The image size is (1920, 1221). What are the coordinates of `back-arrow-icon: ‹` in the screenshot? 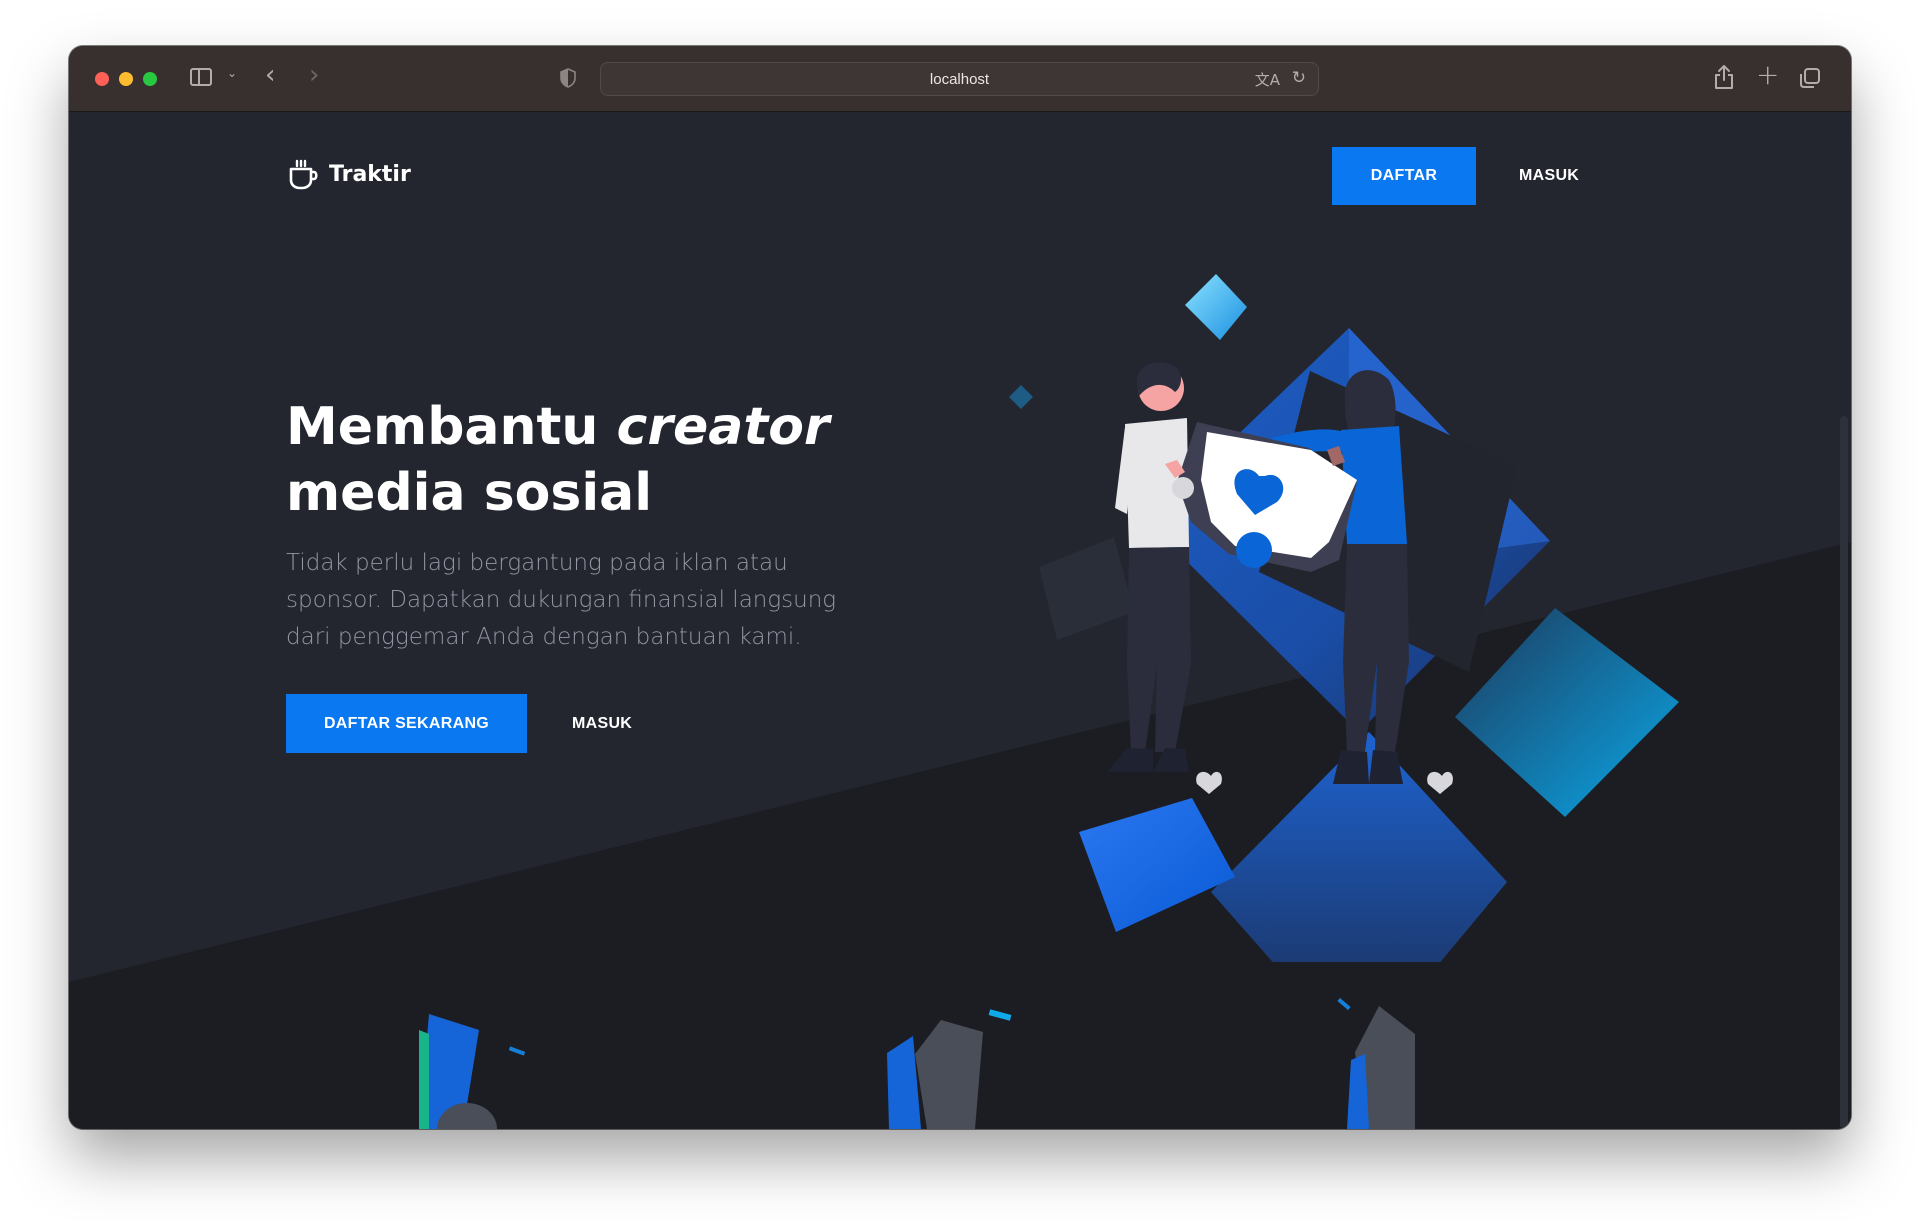 It's located at (270, 75).